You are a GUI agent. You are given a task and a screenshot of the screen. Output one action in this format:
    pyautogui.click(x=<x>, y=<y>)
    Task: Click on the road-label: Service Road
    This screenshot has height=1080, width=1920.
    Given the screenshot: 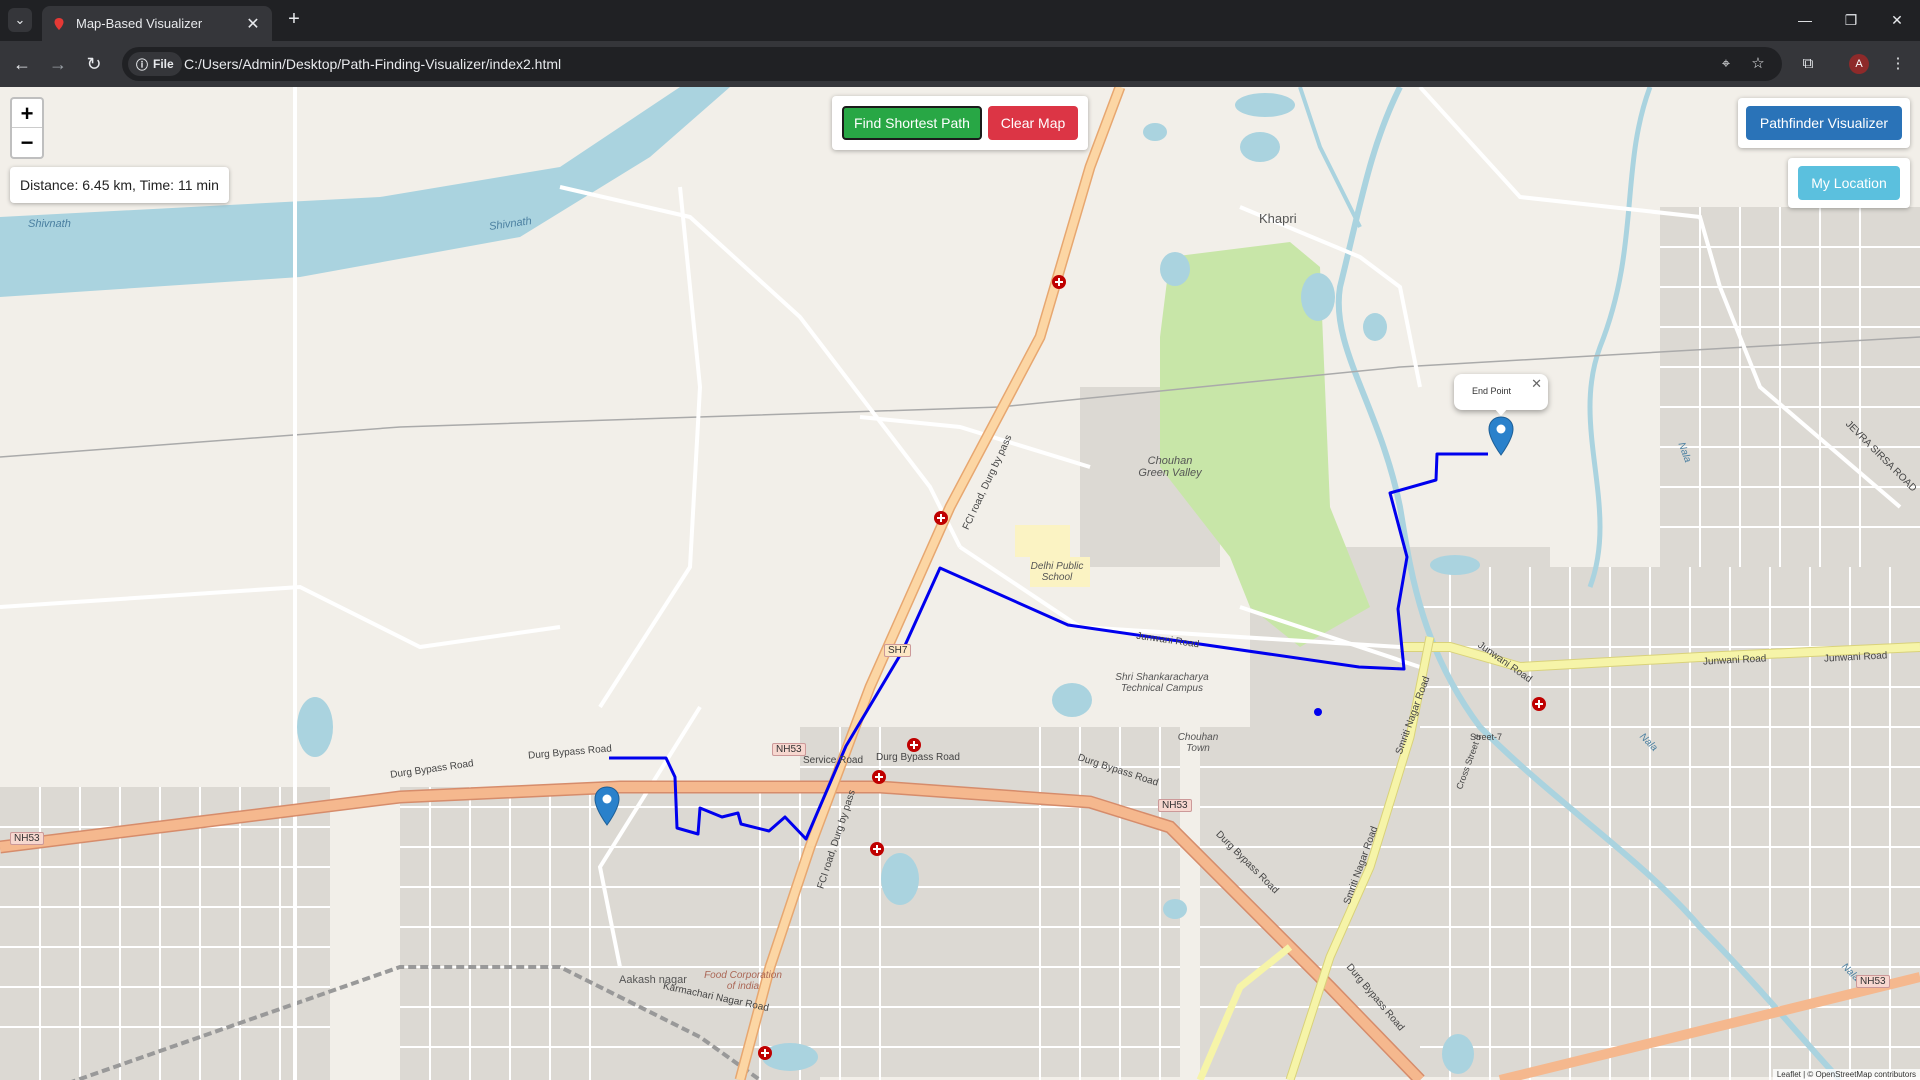 What is the action you would take?
    pyautogui.click(x=833, y=760)
    